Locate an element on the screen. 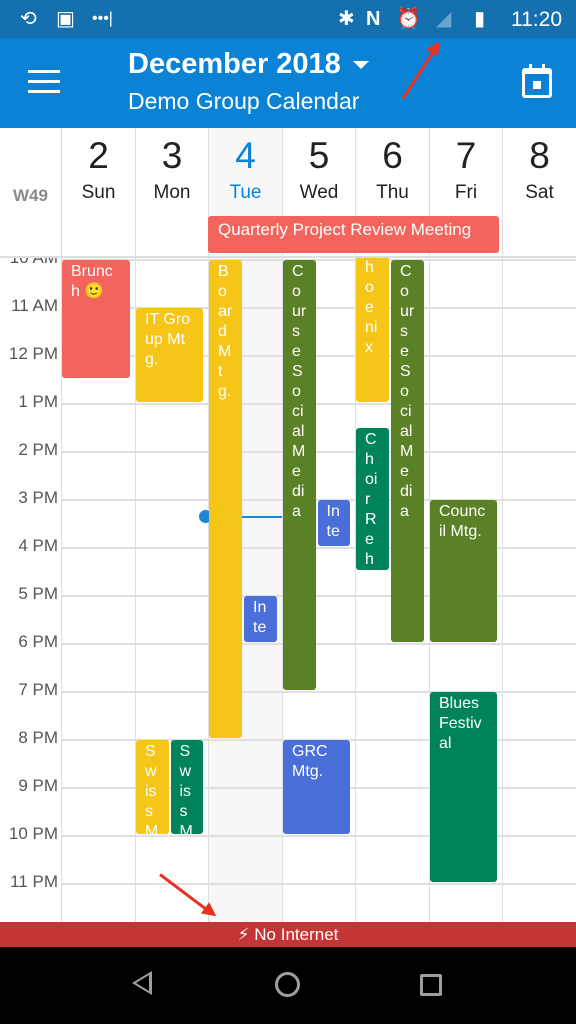 This screenshot has width=576, height=1024. hour-label: 7 PM is located at coordinates (38, 689).